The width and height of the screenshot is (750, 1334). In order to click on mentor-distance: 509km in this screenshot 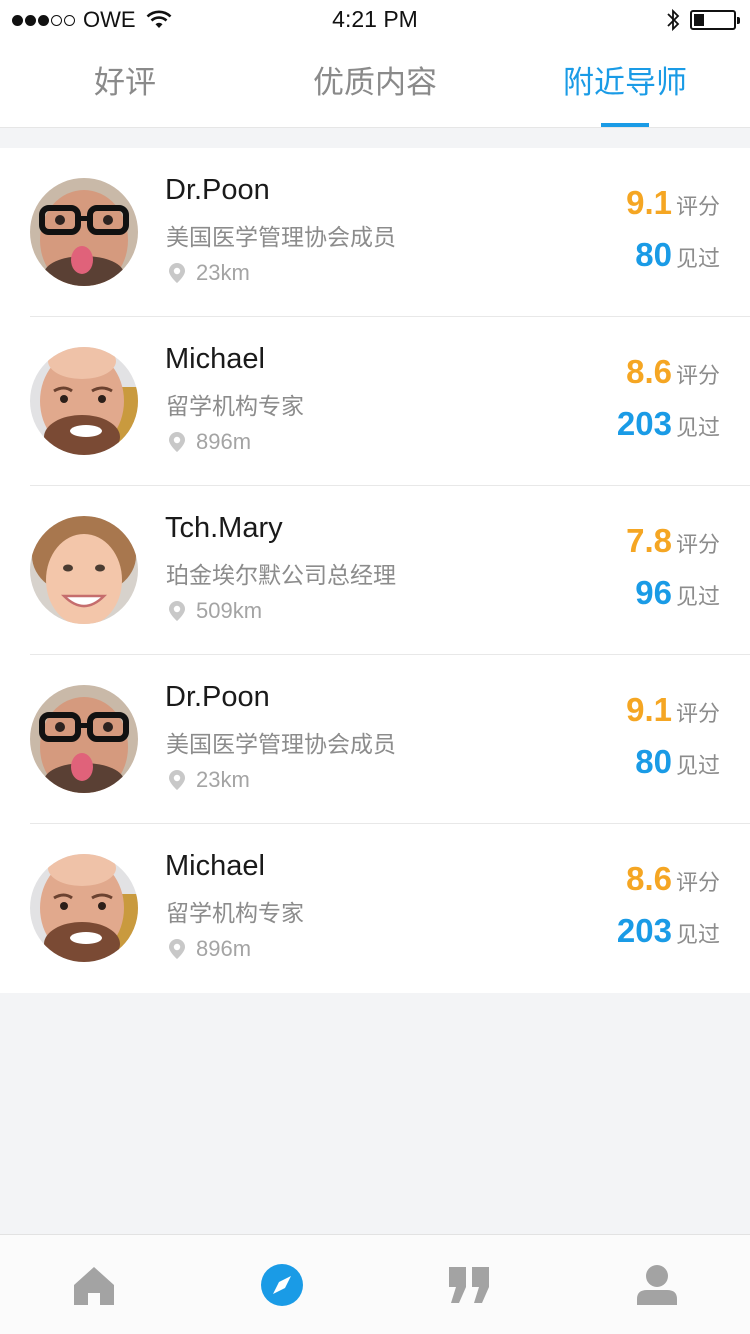, I will do `click(214, 611)`.